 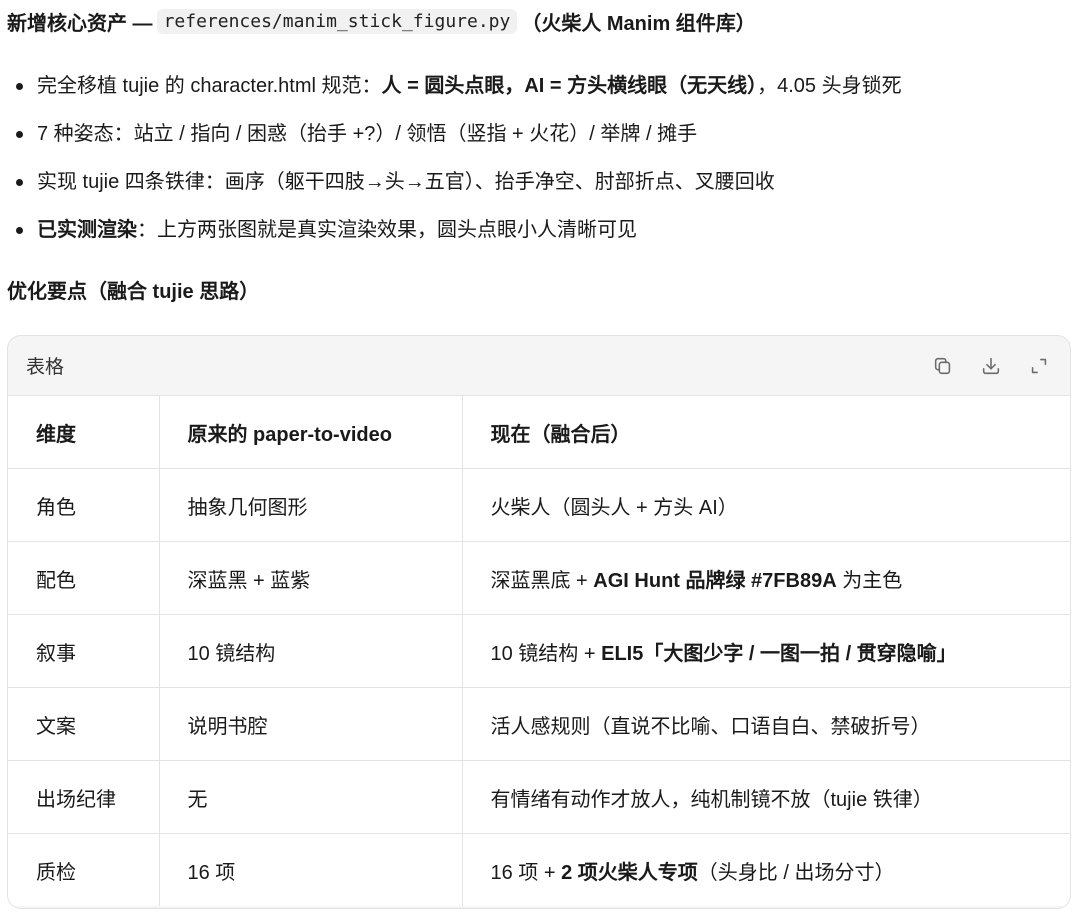 What do you see at coordinates (45, 367) in the screenshot?
I see `table-card-title: 表格` at bounding box center [45, 367].